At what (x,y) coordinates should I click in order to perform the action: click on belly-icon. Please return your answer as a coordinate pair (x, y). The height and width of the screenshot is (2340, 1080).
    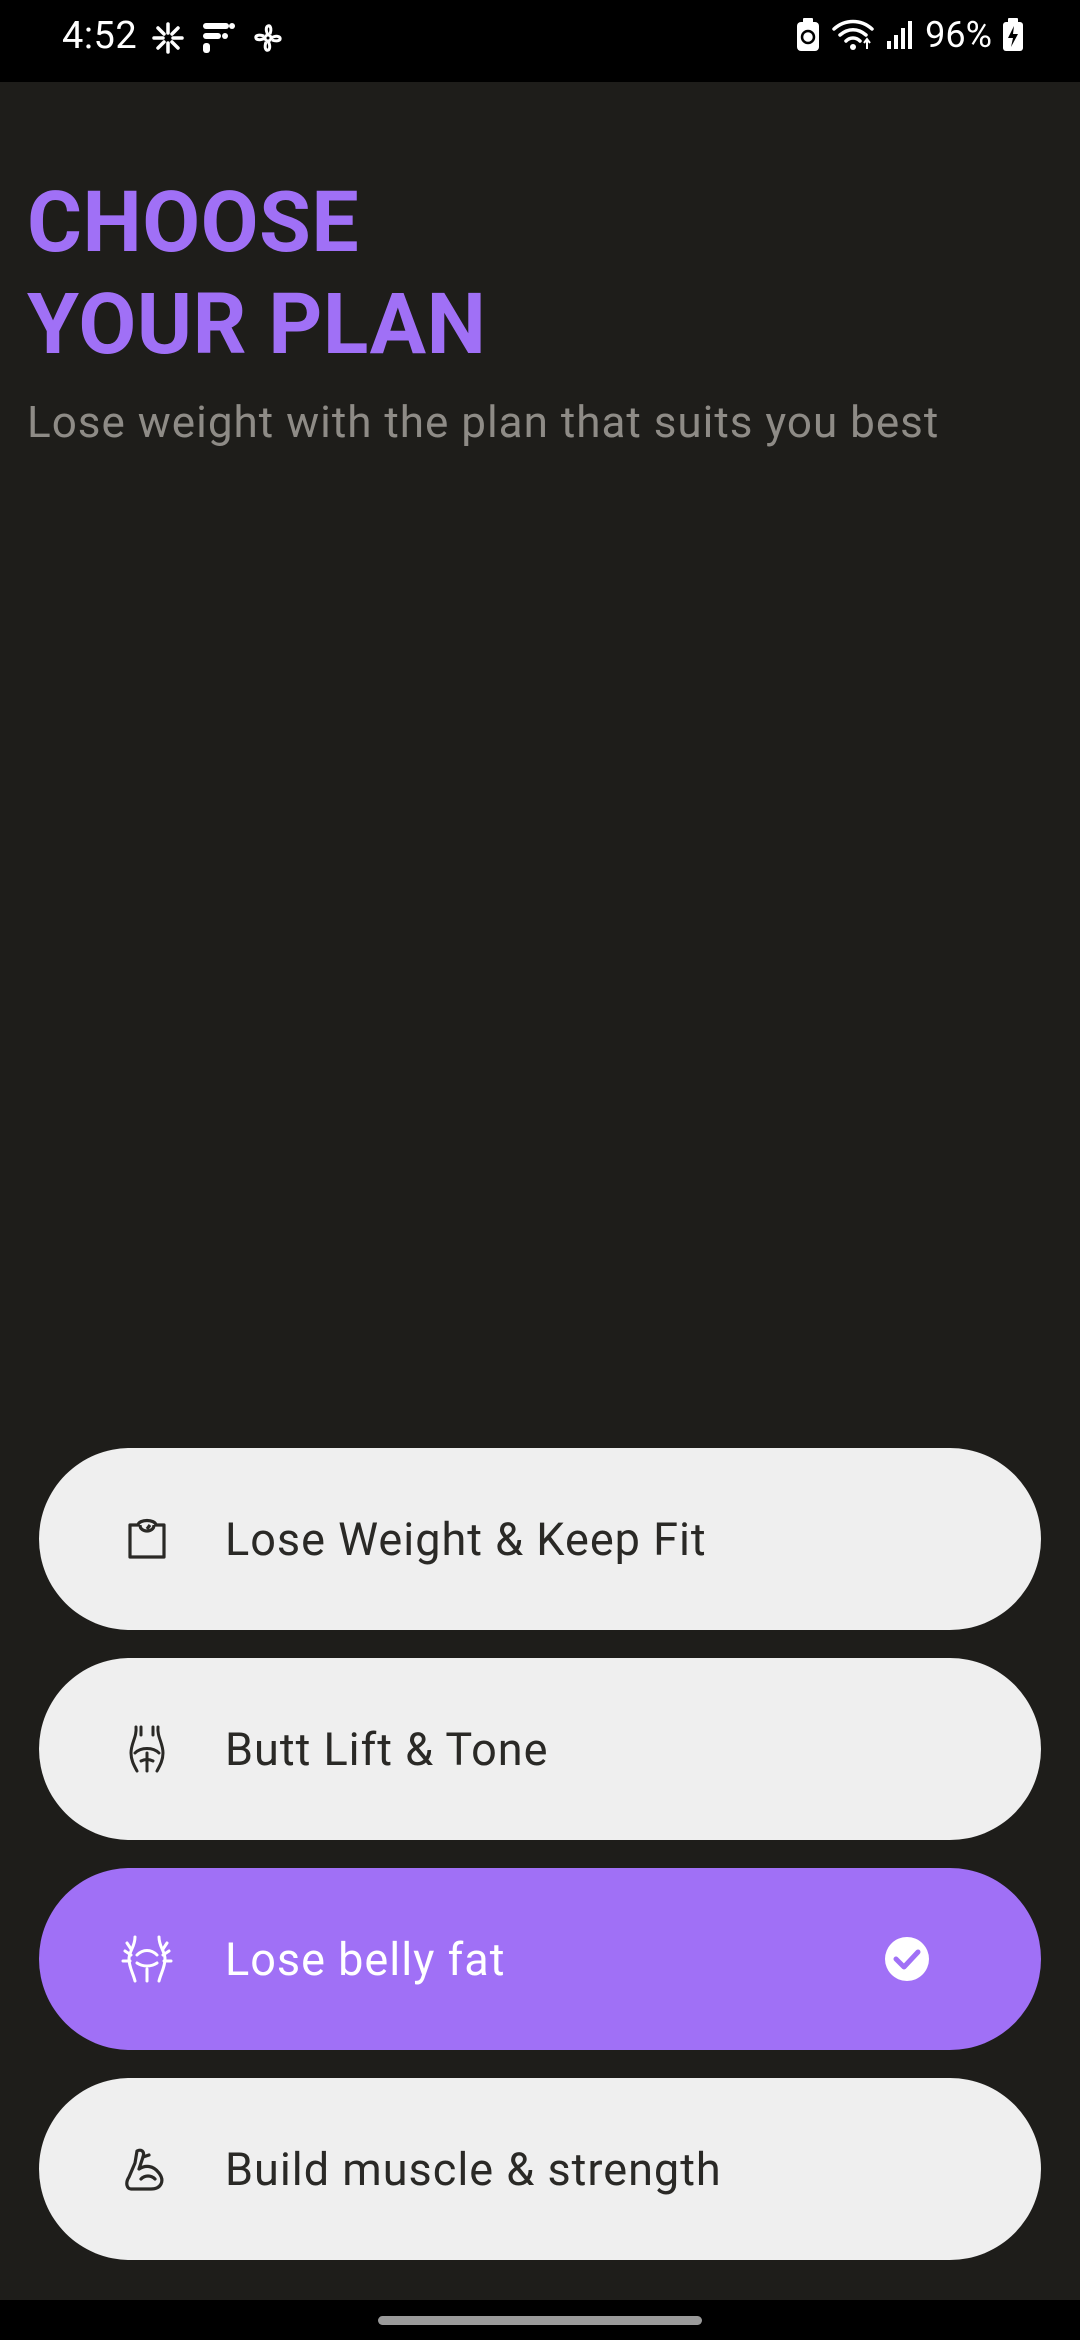
    Looking at the image, I should click on (147, 1959).